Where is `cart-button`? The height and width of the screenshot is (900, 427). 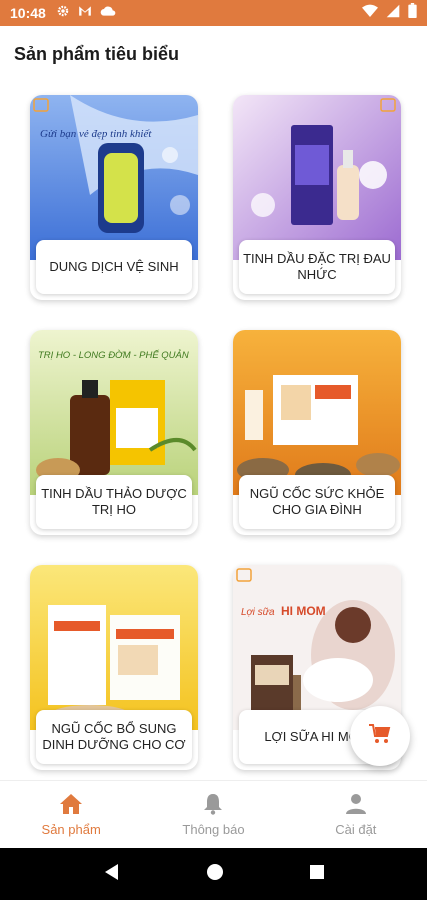
cart-button is located at coordinates (380, 736).